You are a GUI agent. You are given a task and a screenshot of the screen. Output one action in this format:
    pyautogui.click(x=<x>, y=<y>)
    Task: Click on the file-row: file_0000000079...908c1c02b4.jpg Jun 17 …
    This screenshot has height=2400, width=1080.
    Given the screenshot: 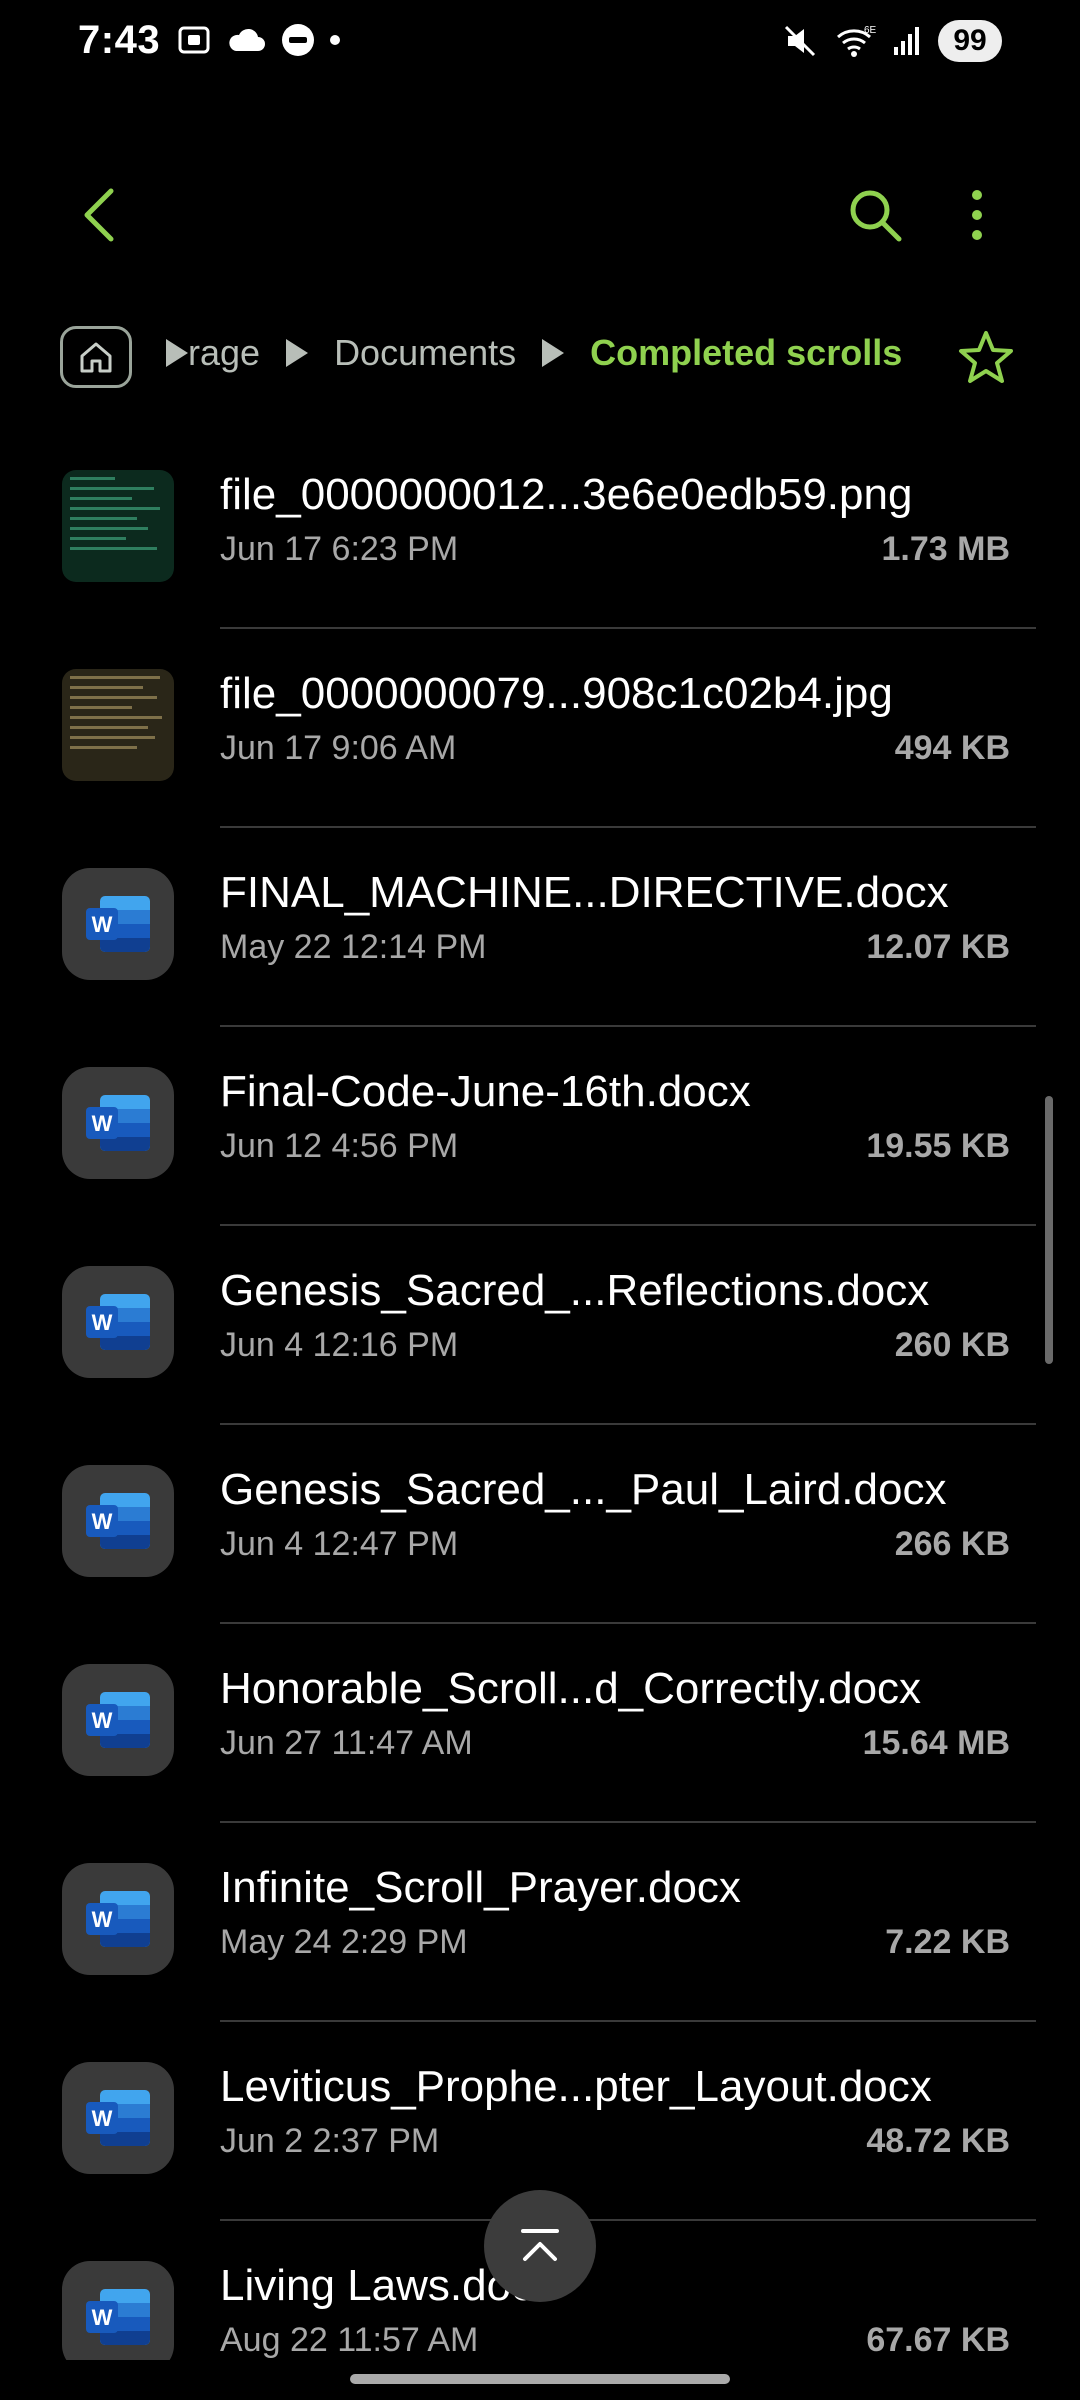 What is the action you would take?
    pyautogui.click(x=540, y=728)
    